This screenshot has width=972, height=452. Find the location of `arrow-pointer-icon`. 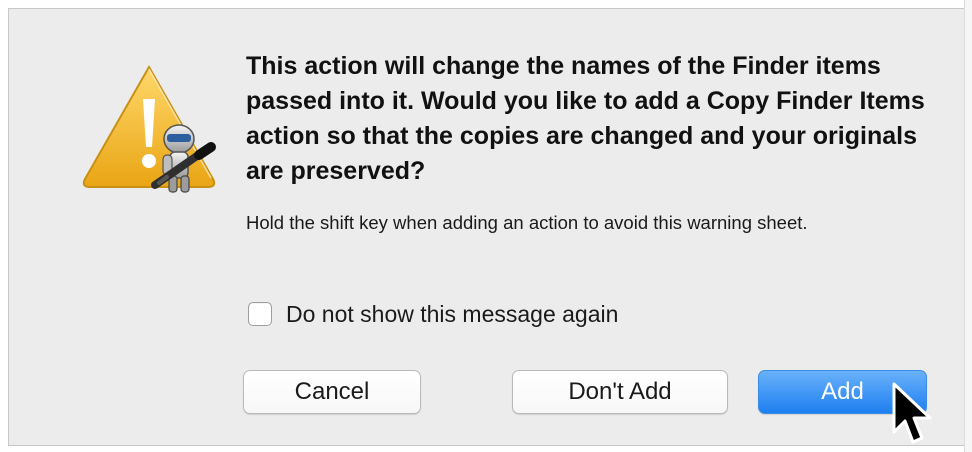

arrow-pointer-icon is located at coordinates (912, 413).